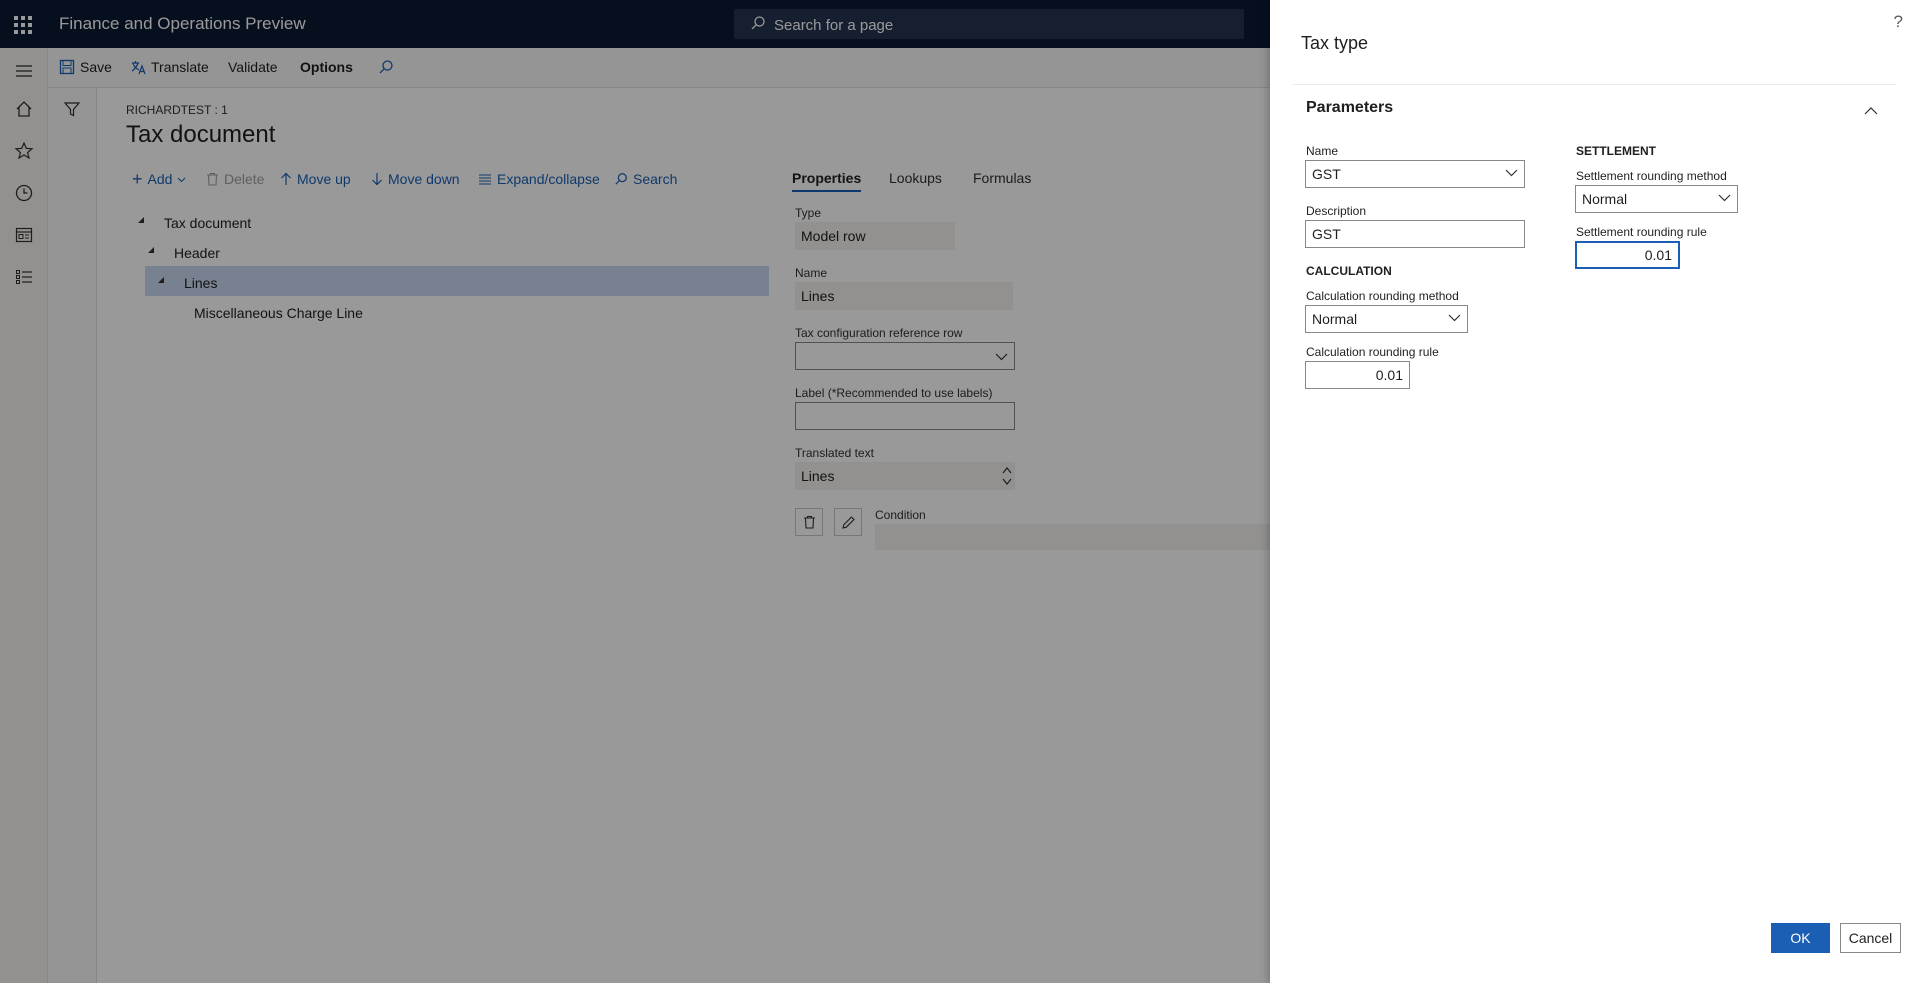 This screenshot has height=983, width=1919. I want to click on calc-rounding-method-label: Calculation rounding method, so click(1382, 296).